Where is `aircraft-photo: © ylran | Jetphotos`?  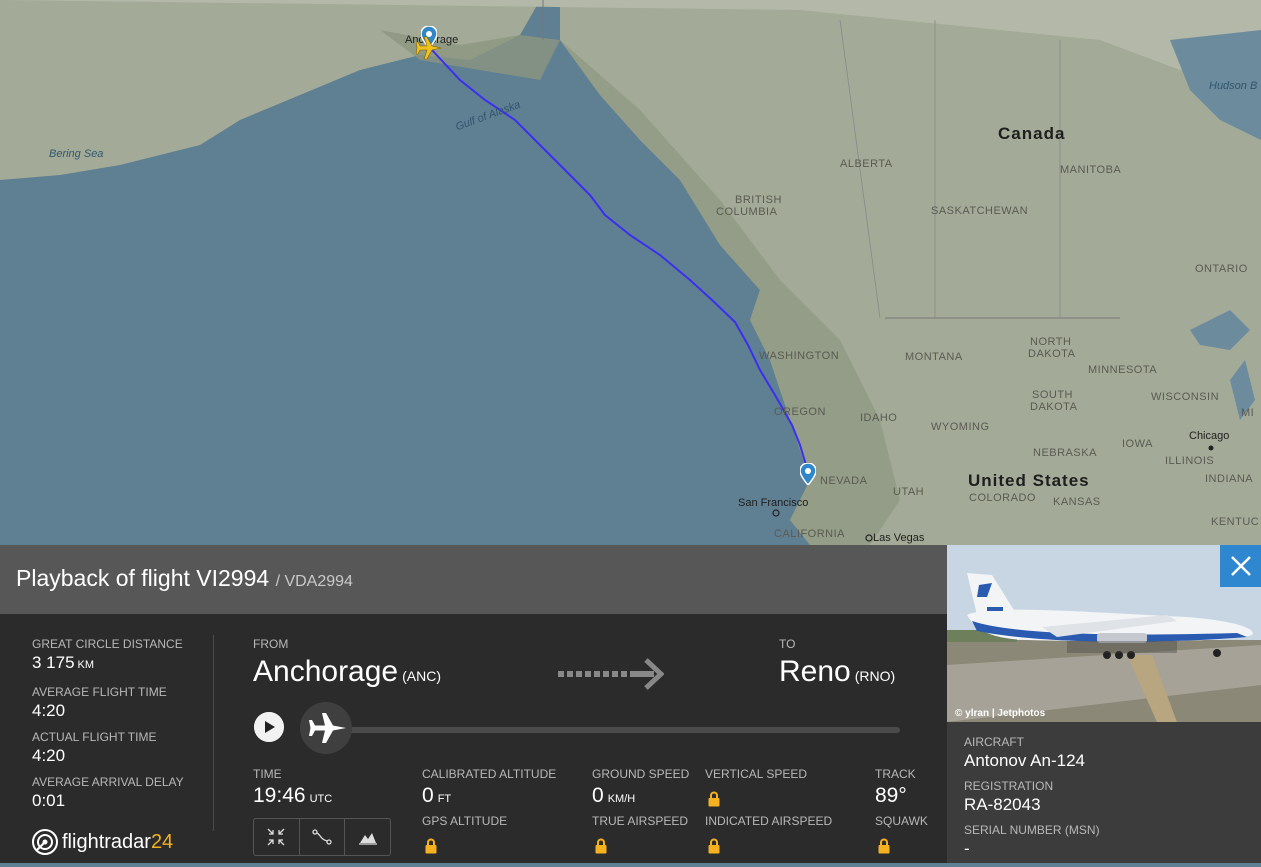
aircraft-photo: © ylran | Jetphotos is located at coordinates (1104, 633).